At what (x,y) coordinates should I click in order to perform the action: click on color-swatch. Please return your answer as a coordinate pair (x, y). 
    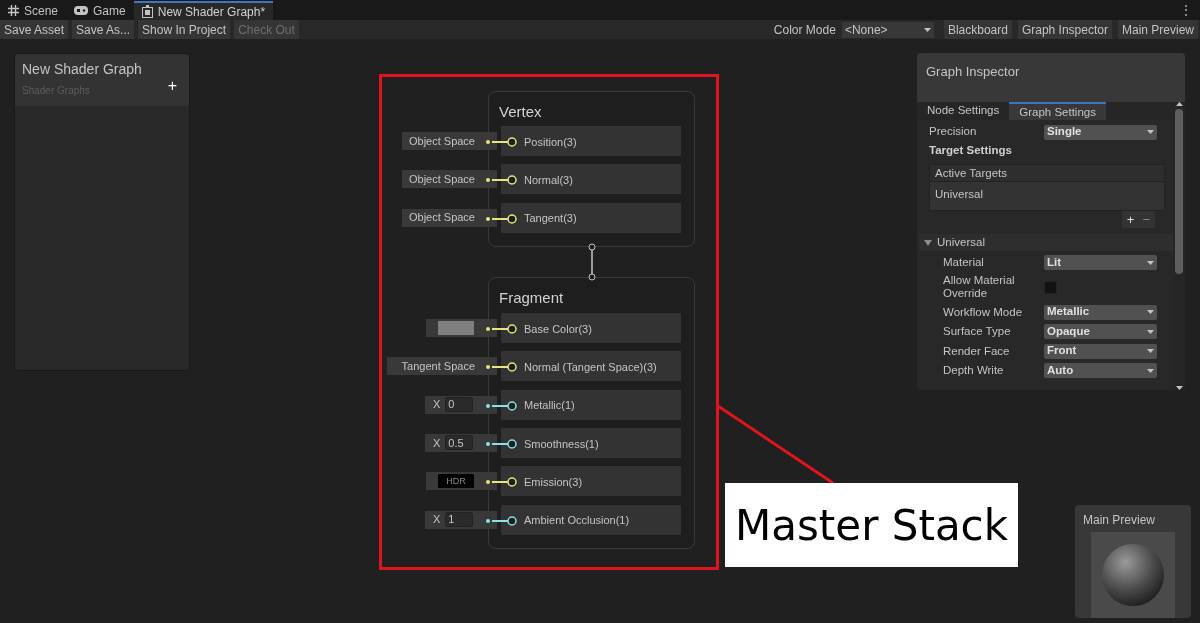
    Looking at the image, I should click on (456, 328).